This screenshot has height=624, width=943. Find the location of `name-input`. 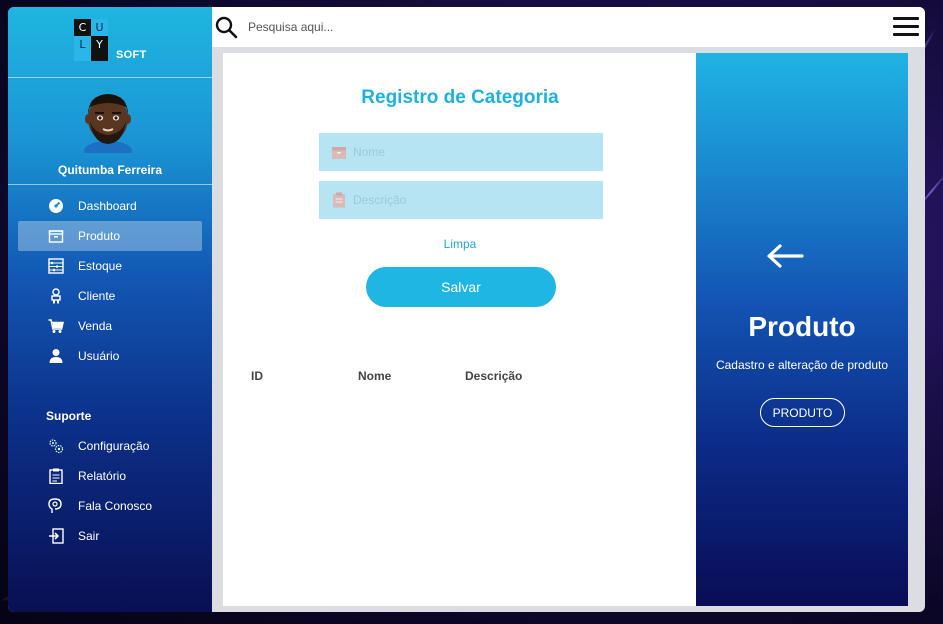

name-input is located at coordinates (476, 152).